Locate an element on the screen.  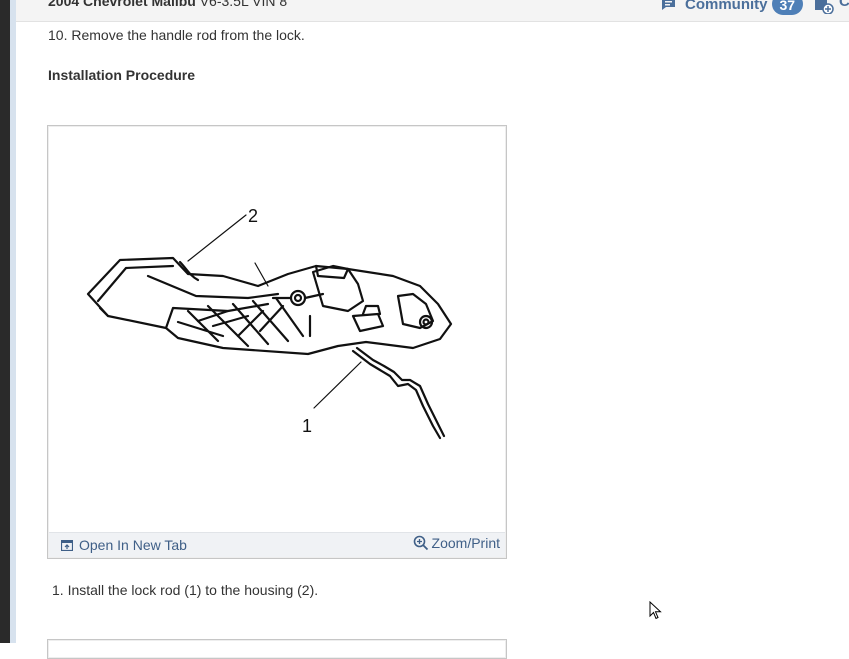
zoom-print-label: Zoom/Print is located at coordinates (465, 543).